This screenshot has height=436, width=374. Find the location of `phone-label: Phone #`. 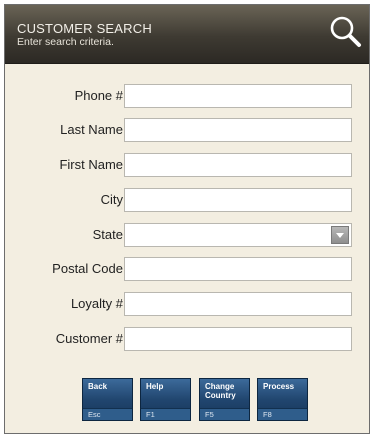

phone-label: Phone # is located at coordinates (98, 95).